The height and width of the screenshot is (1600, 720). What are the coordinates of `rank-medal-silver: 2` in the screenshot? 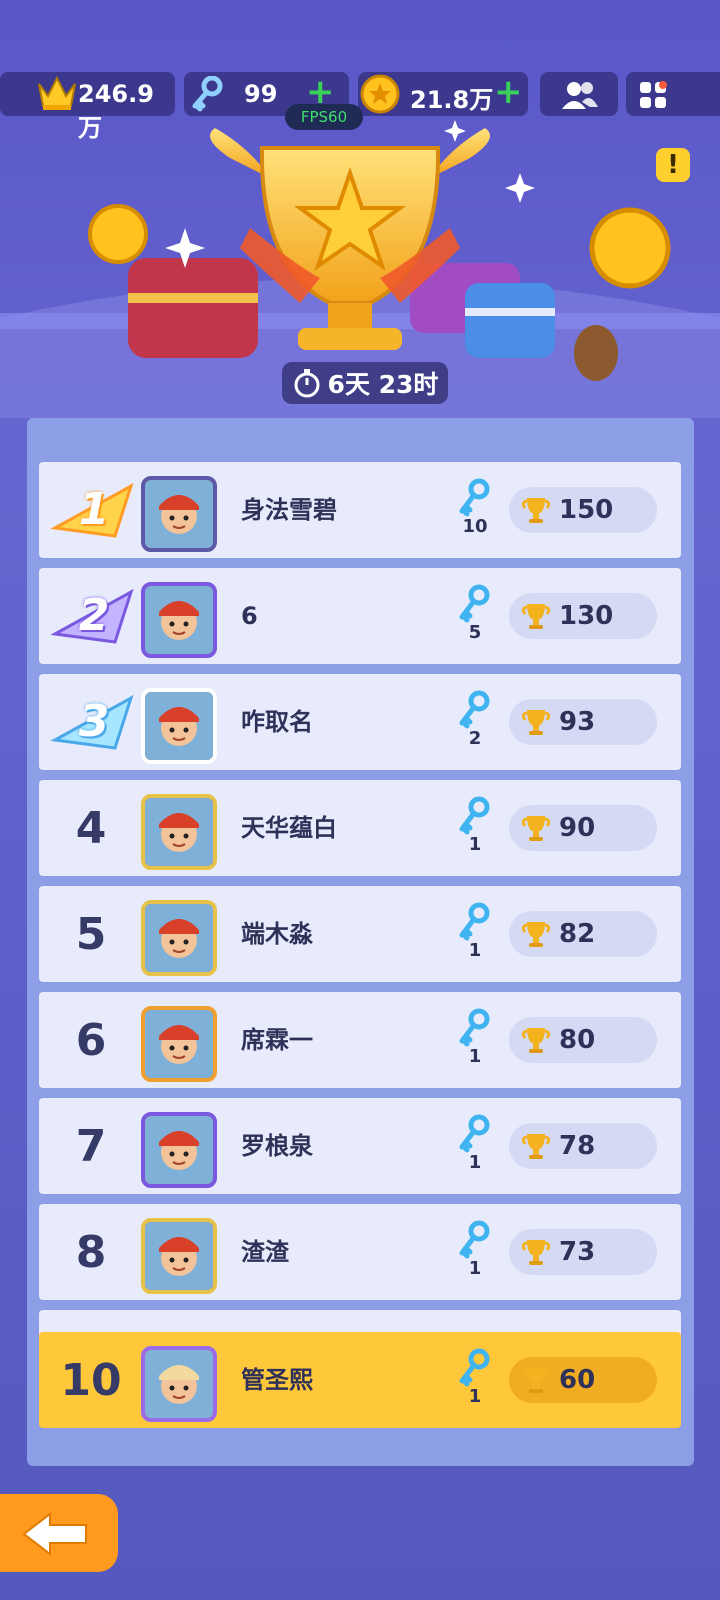 It's located at (94, 616).